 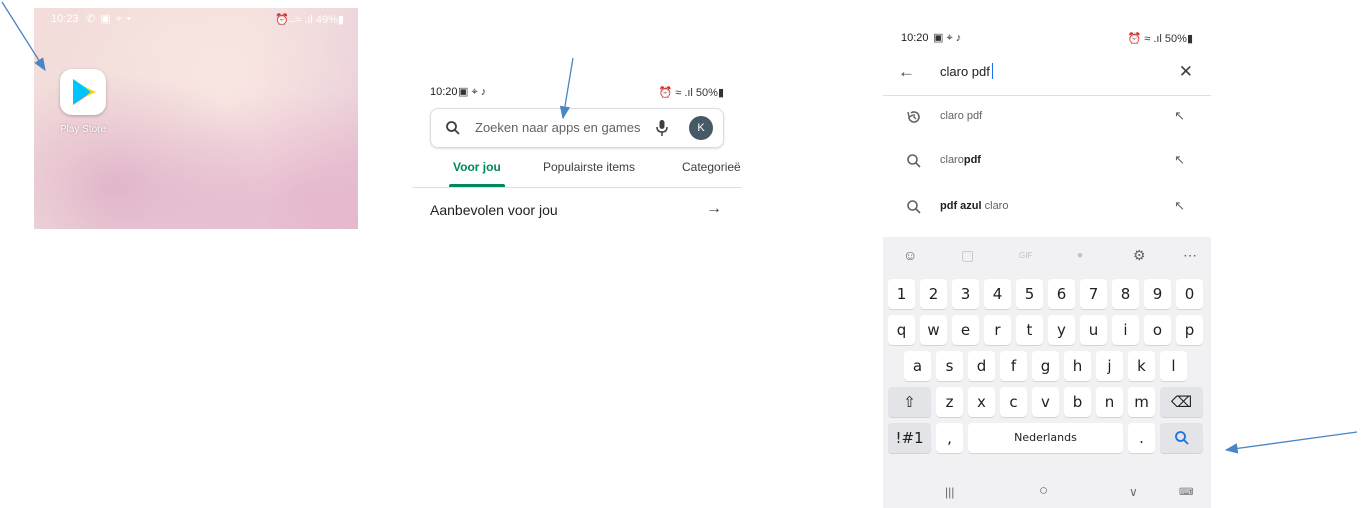 What do you see at coordinates (109, 19) in the screenshot?
I see `status-notification-icons: ✆ ▣ ⌖ •` at bounding box center [109, 19].